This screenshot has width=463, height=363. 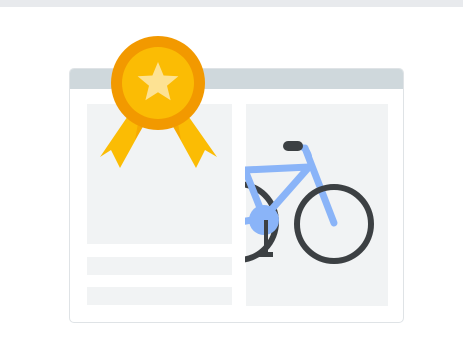 What do you see at coordinates (159, 174) in the screenshot?
I see `image-placeholder` at bounding box center [159, 174].